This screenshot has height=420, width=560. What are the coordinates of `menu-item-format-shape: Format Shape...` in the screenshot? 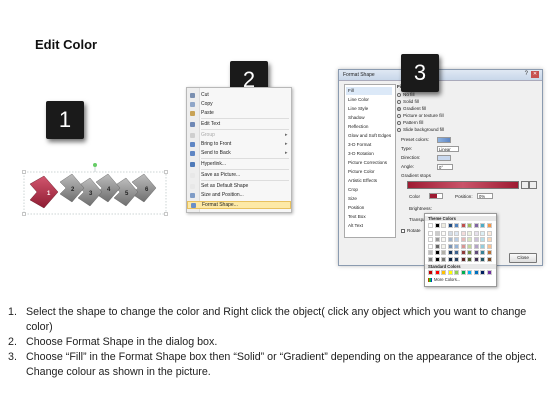 It's located at (239, 205).